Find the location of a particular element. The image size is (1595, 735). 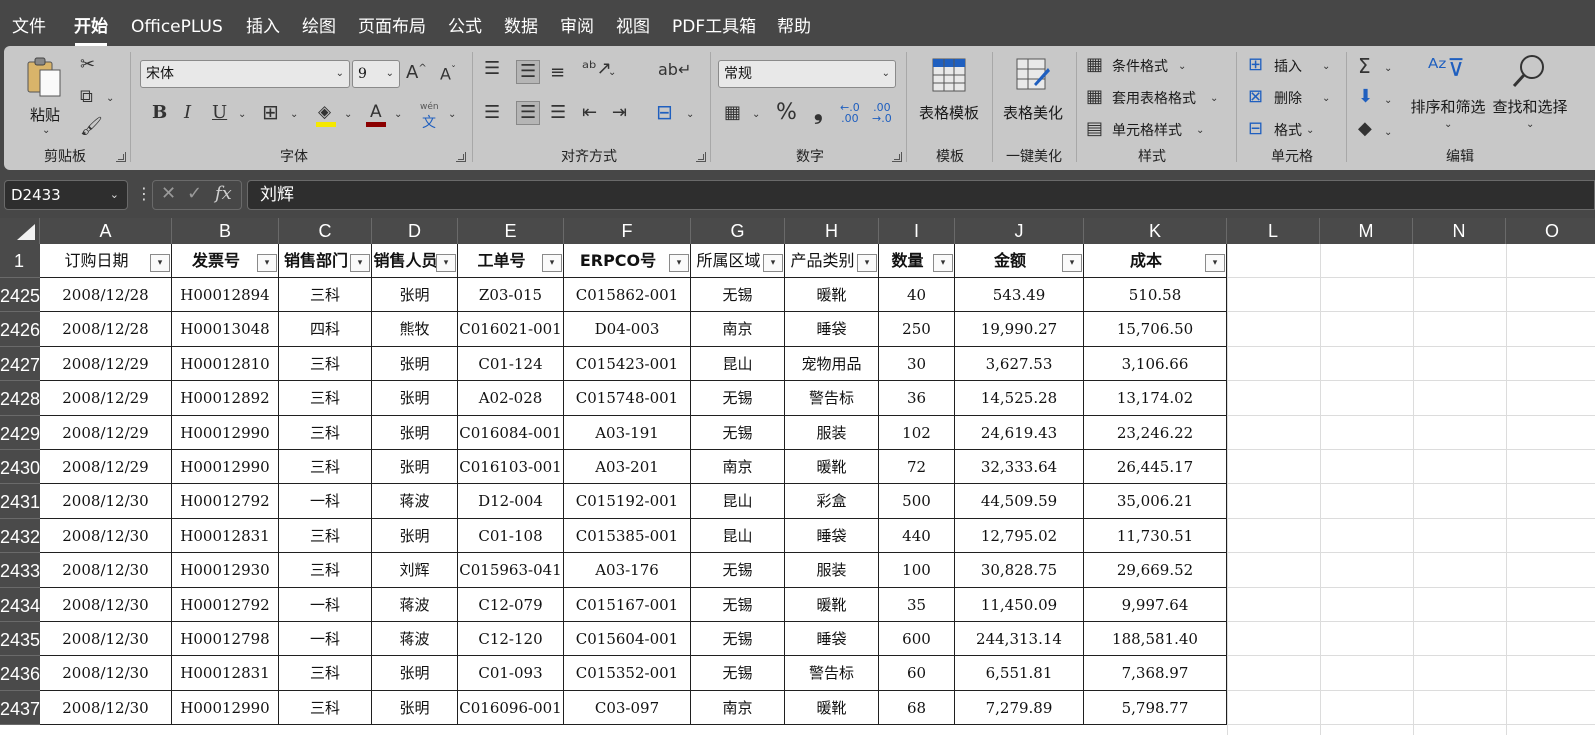

comma-icon: ❟ is located at coordinates (818, 113).